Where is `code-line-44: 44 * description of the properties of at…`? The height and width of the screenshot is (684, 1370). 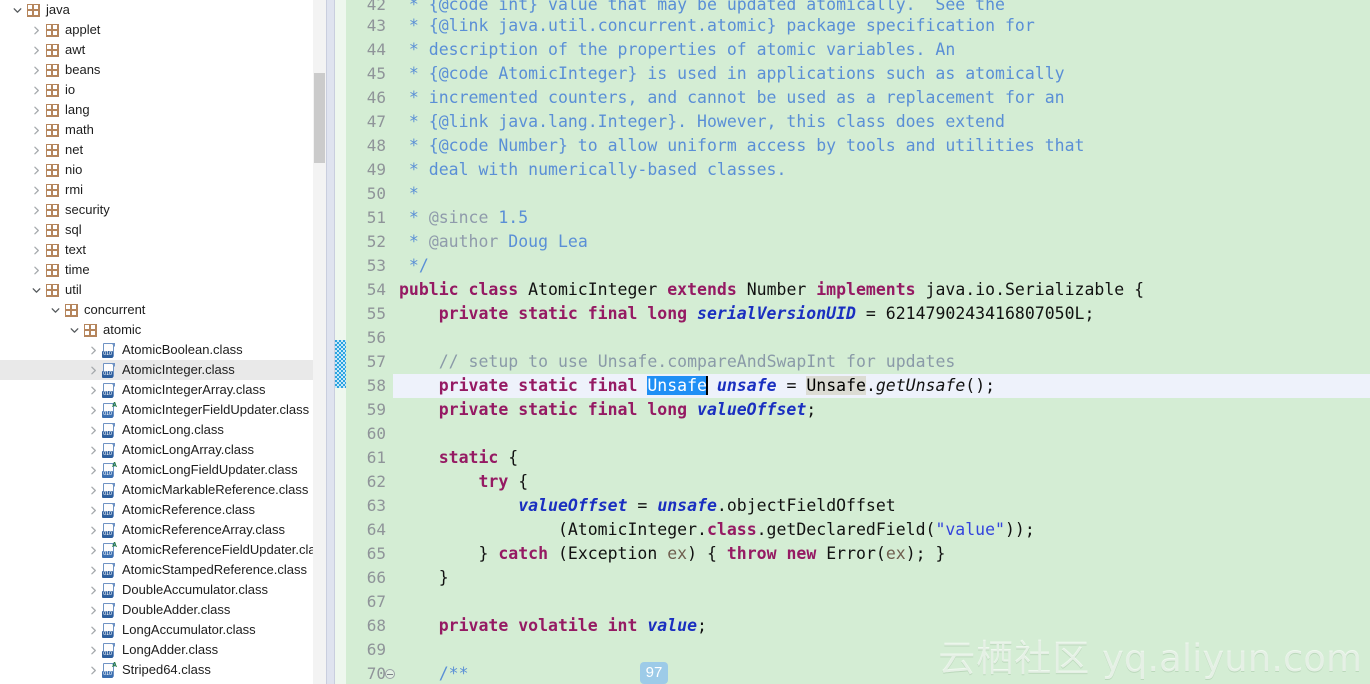
code-line-44: 44 * description of the properties of at… is located at coordinates (852, 50).